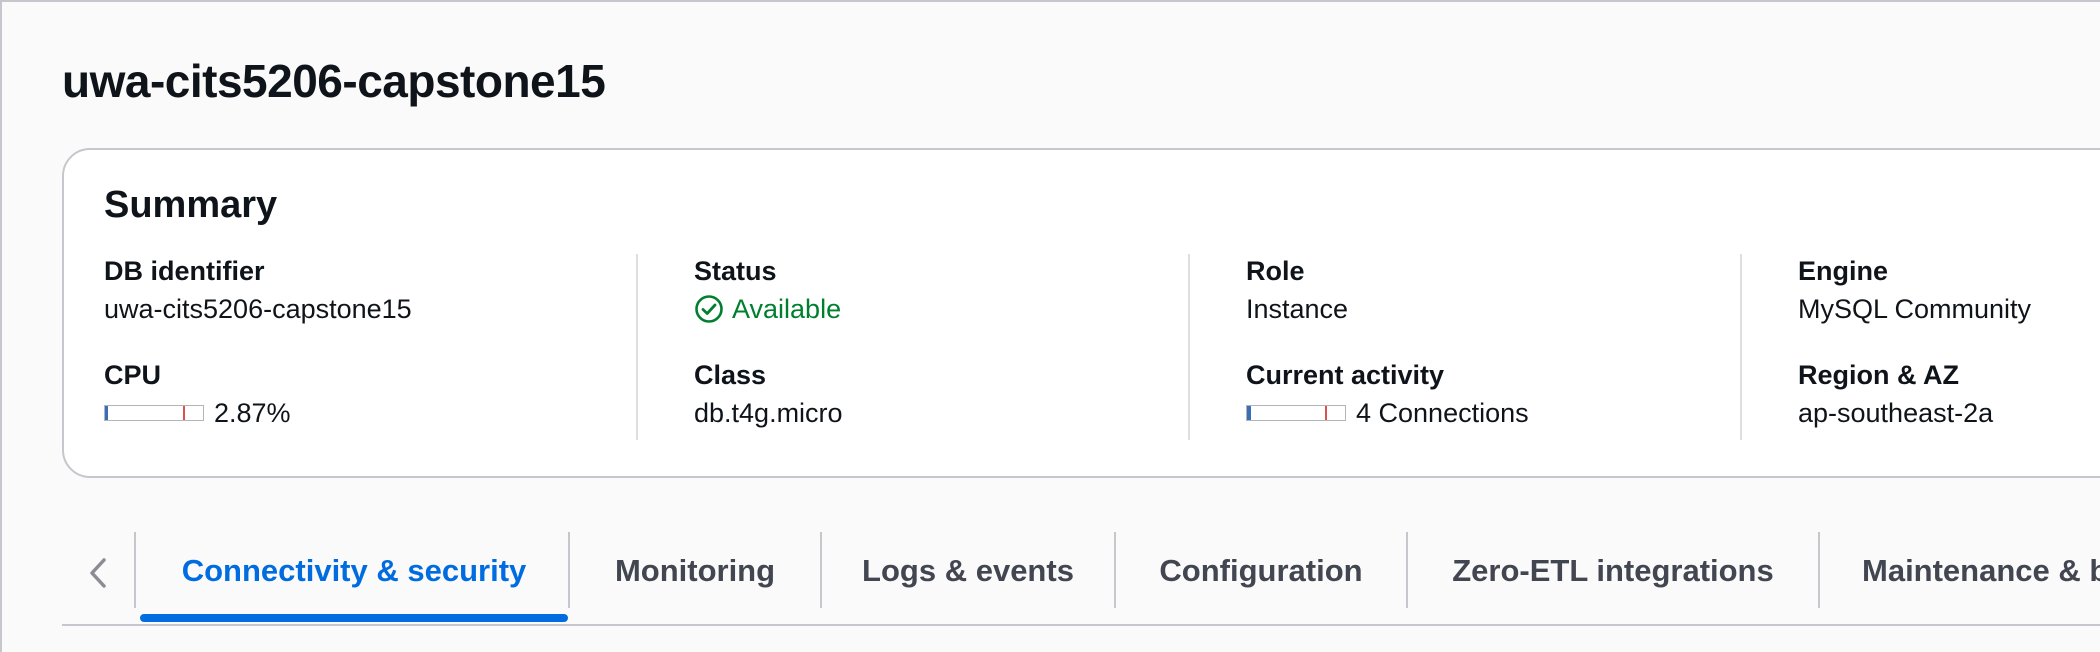 The image size is (2100, 652). I want to click on tab-monitoring: Monitoring, so click(695, 571).